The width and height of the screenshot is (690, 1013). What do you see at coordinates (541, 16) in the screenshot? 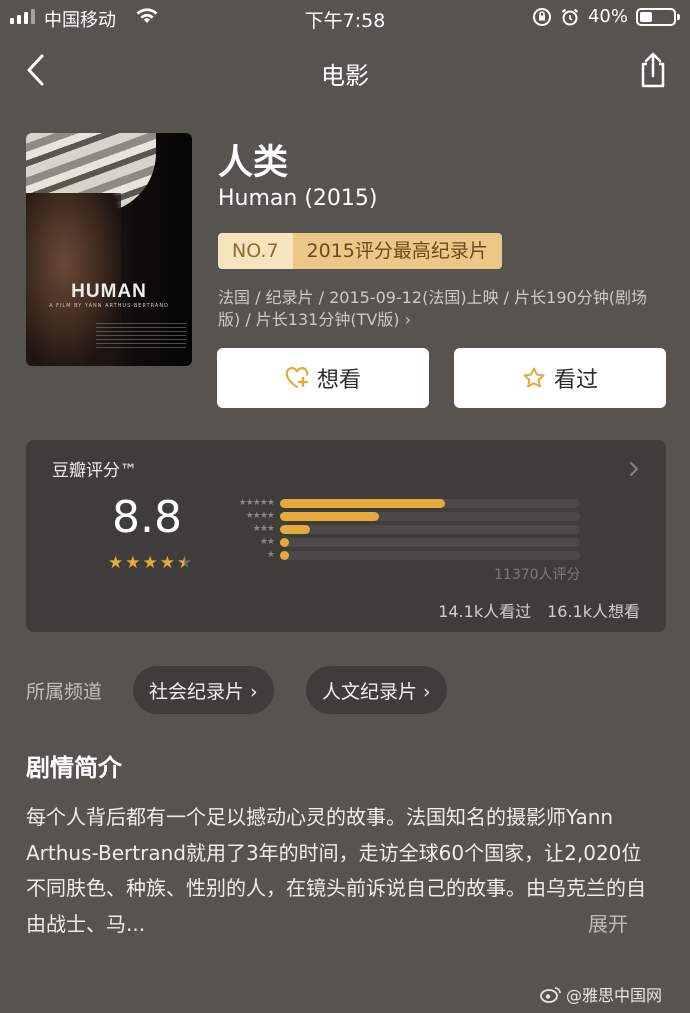
I see `orientation-lock-icon` at bounding box center [541, 16].